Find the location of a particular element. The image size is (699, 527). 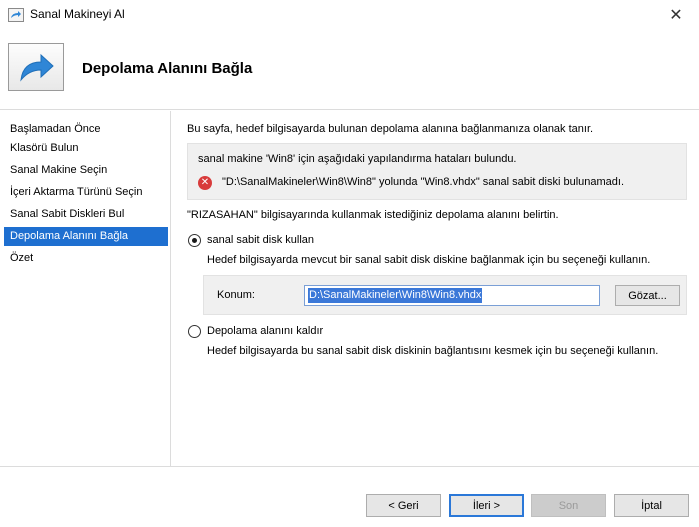

title-bar: Sanal Makineyi Al ✕ is located at coordinates (349, 15).